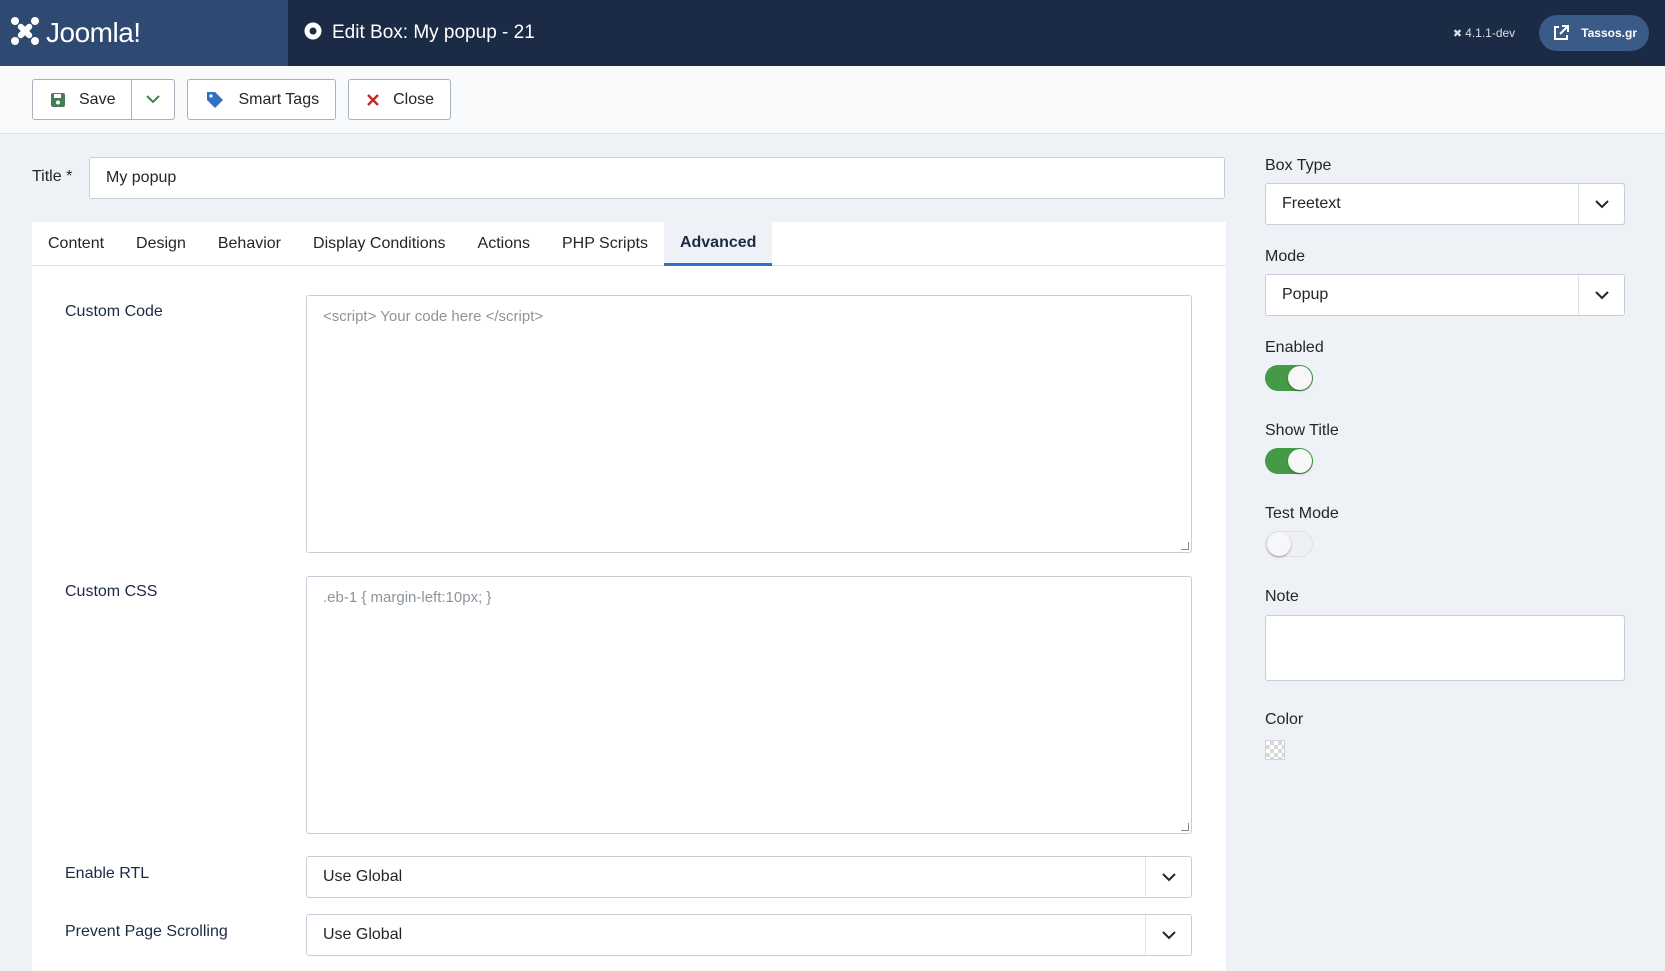 This screenshot has width=1665, height=971. What do you see at coordinates (1311, 203) in the screenshot?
I see `box-type-value: Freetext` at bounding box center [1311, 203].